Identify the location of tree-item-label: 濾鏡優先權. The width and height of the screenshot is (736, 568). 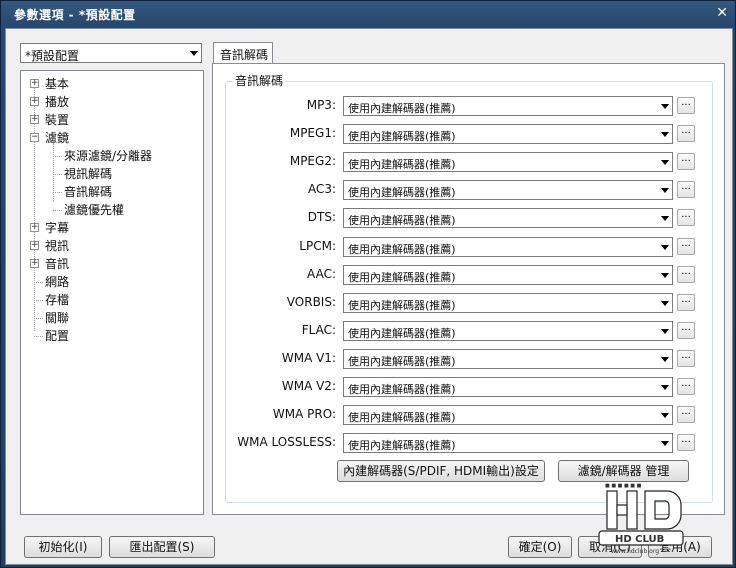
(94, 210).